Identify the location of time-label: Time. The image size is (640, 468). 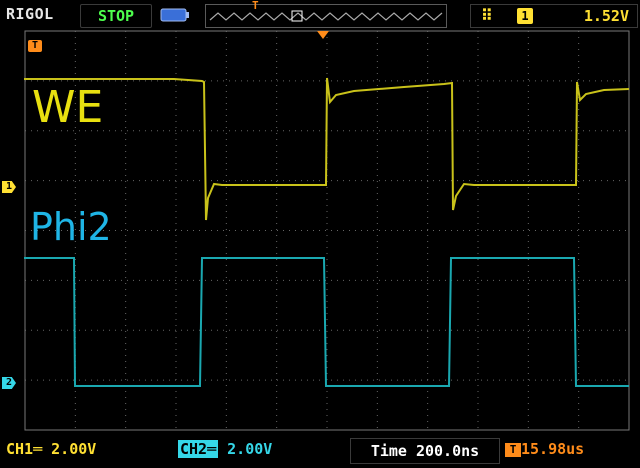
(388, 451).